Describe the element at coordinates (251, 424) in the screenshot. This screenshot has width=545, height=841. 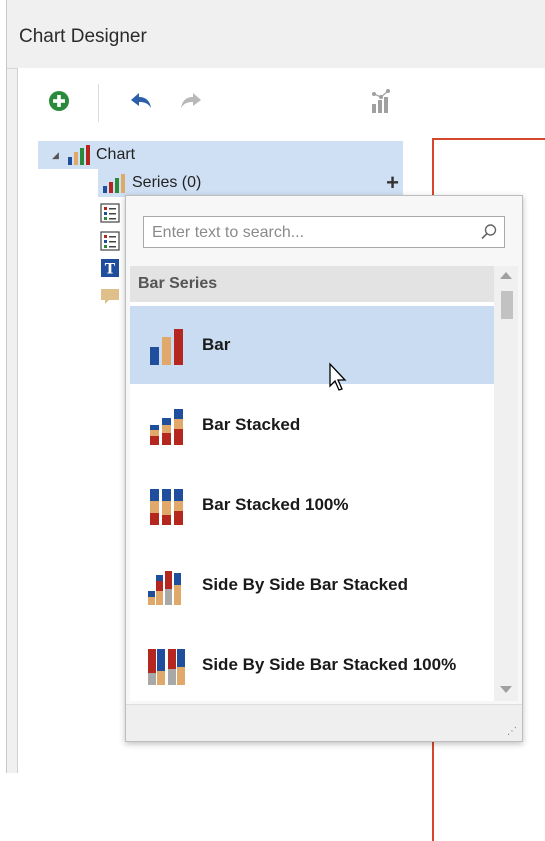
I see `list-item-label: Bar Stacked` at that location.